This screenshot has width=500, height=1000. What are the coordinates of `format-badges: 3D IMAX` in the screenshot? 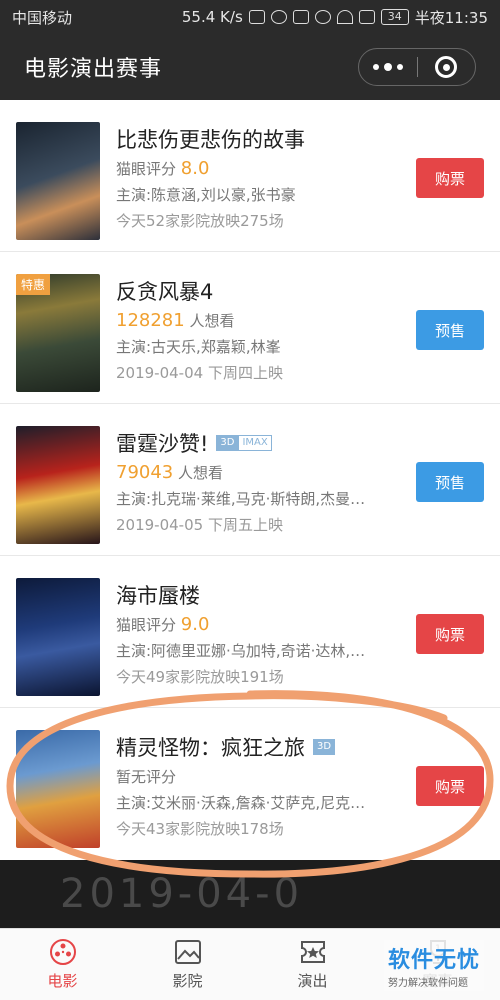 It's located at (244, 443).